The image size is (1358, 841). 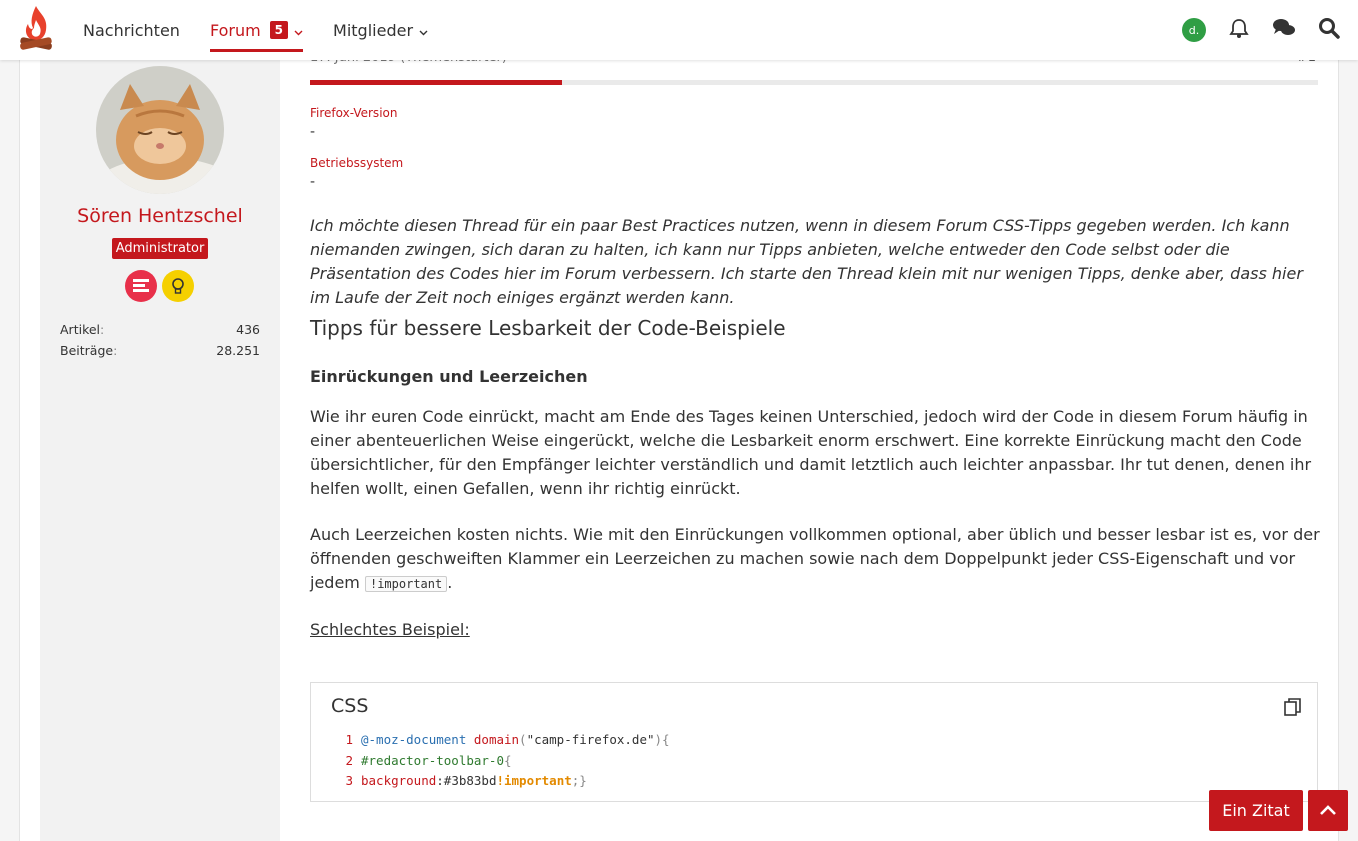 I want to click on code-token: {, so click(x=508, y=760).